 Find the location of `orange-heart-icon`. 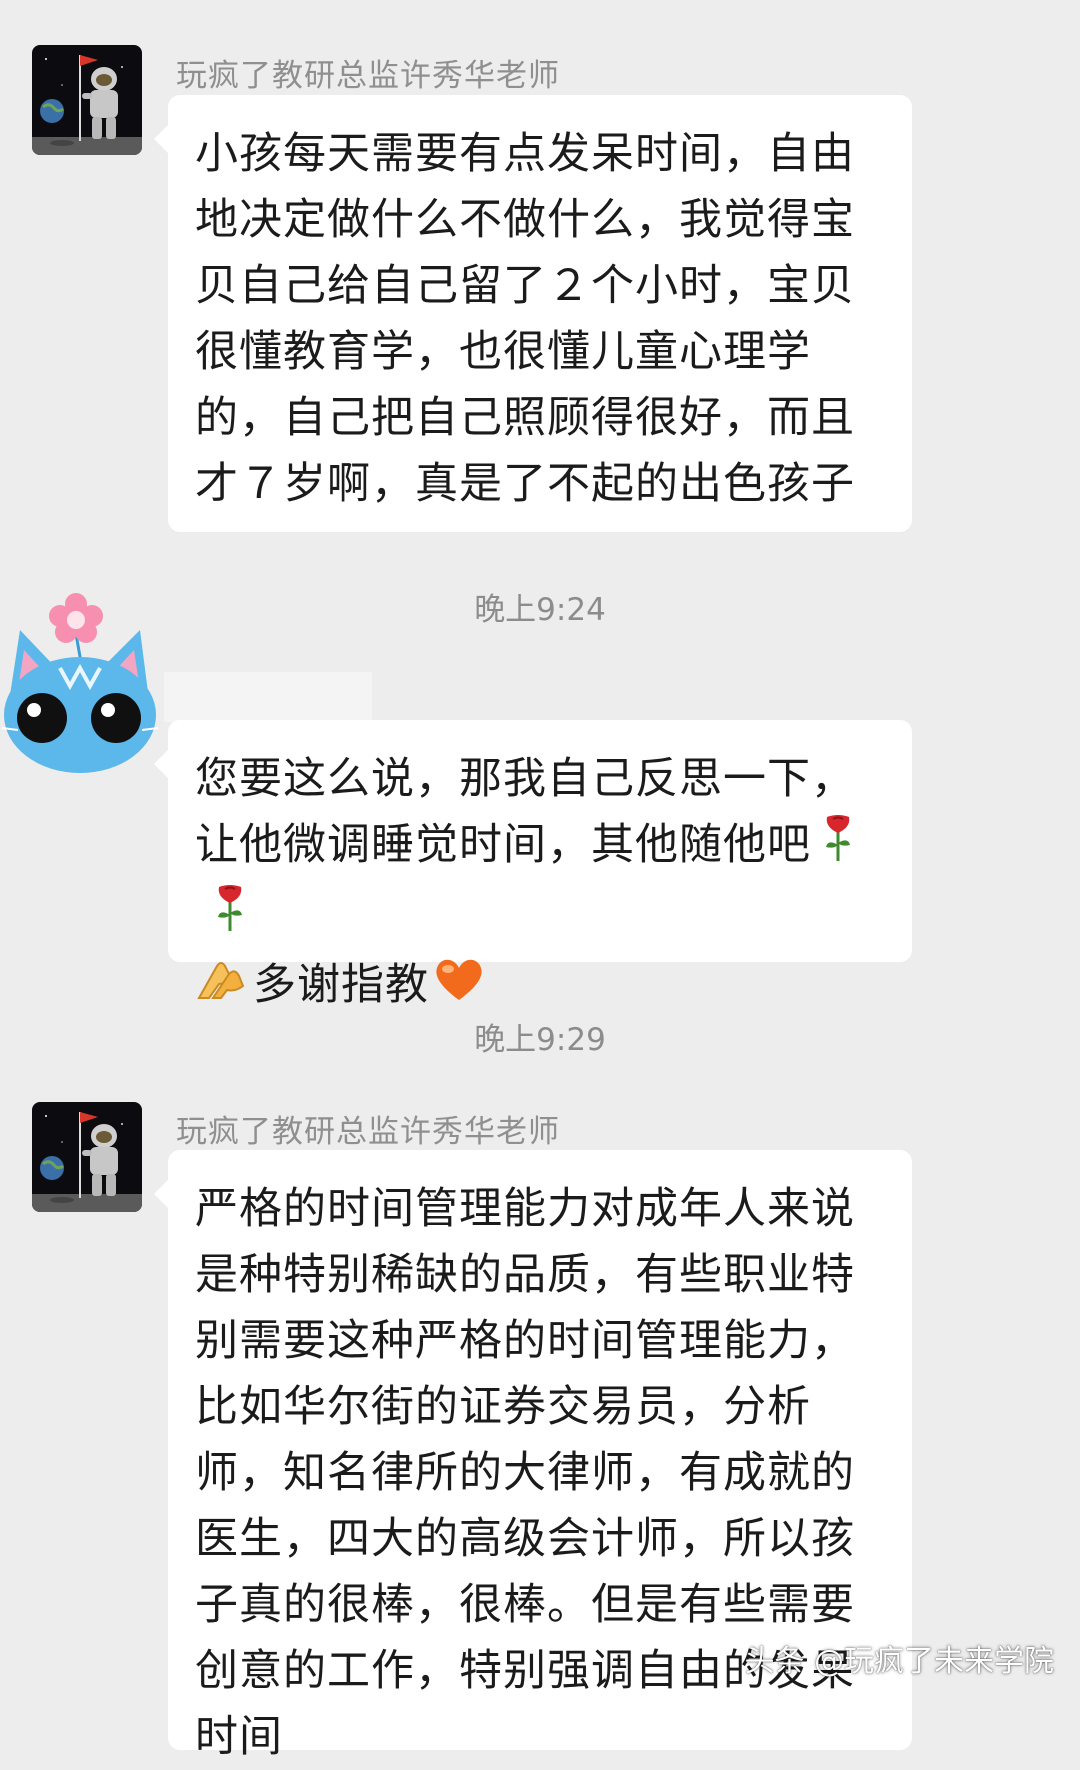

orange-heart-icon is located at coordinates (459, 988).